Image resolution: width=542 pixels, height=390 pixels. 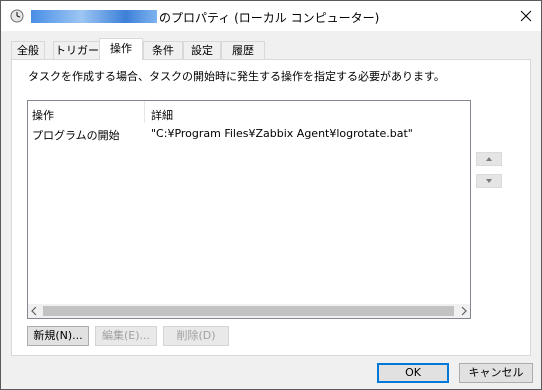 I want to click on window-title: のプロパティ (ローカル コンピューター), so click(x=269, y=18).